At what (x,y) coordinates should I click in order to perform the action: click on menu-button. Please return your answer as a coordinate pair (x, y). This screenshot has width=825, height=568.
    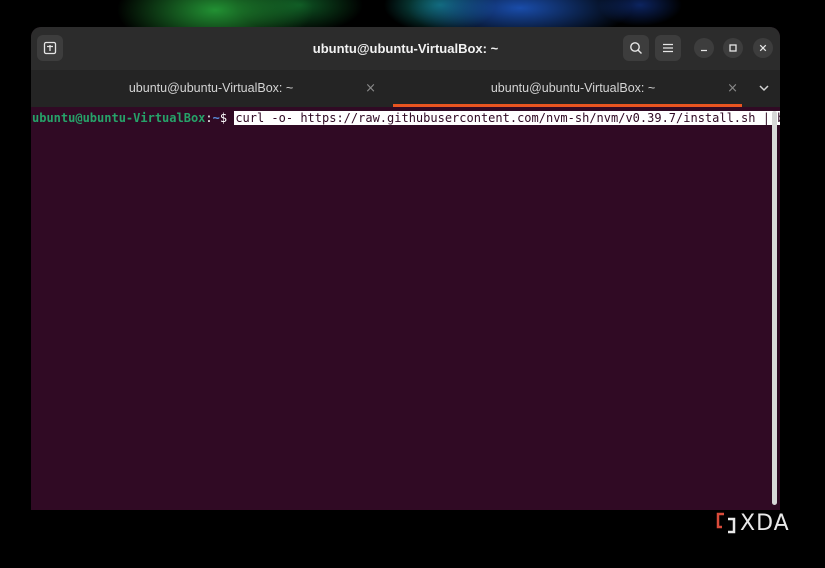
    Looking at the image, I should click on (668, 48).